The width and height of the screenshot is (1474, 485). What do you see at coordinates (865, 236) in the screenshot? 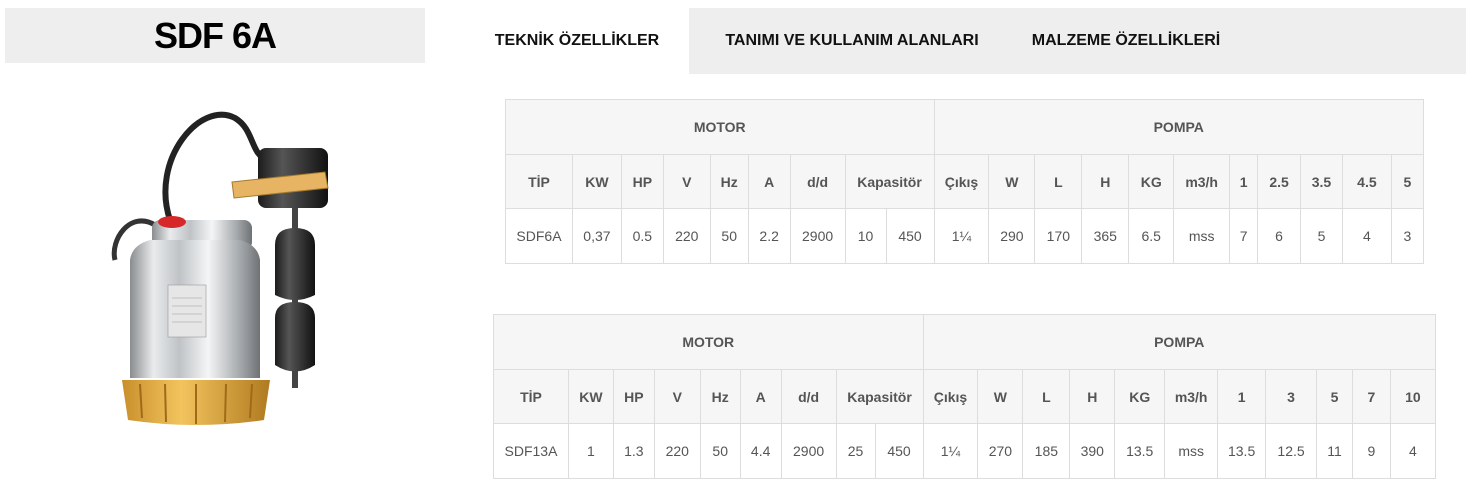
I see `table-cell: 10` at bounding box center [865, 236].